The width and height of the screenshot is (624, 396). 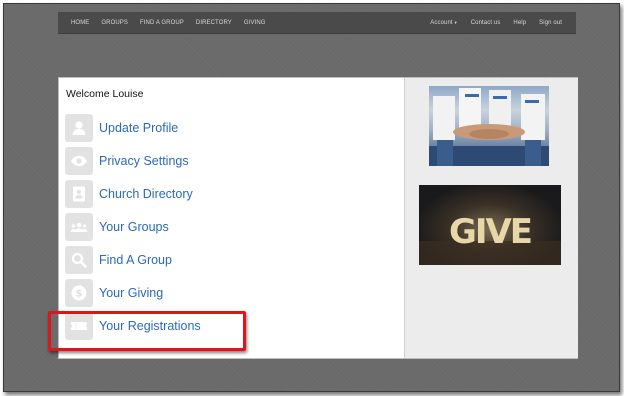 What do you see at coordinates (114, 23) in the screenshot?
I see `nav-groups-link: GROUPS` at bounding box center [114, 23].